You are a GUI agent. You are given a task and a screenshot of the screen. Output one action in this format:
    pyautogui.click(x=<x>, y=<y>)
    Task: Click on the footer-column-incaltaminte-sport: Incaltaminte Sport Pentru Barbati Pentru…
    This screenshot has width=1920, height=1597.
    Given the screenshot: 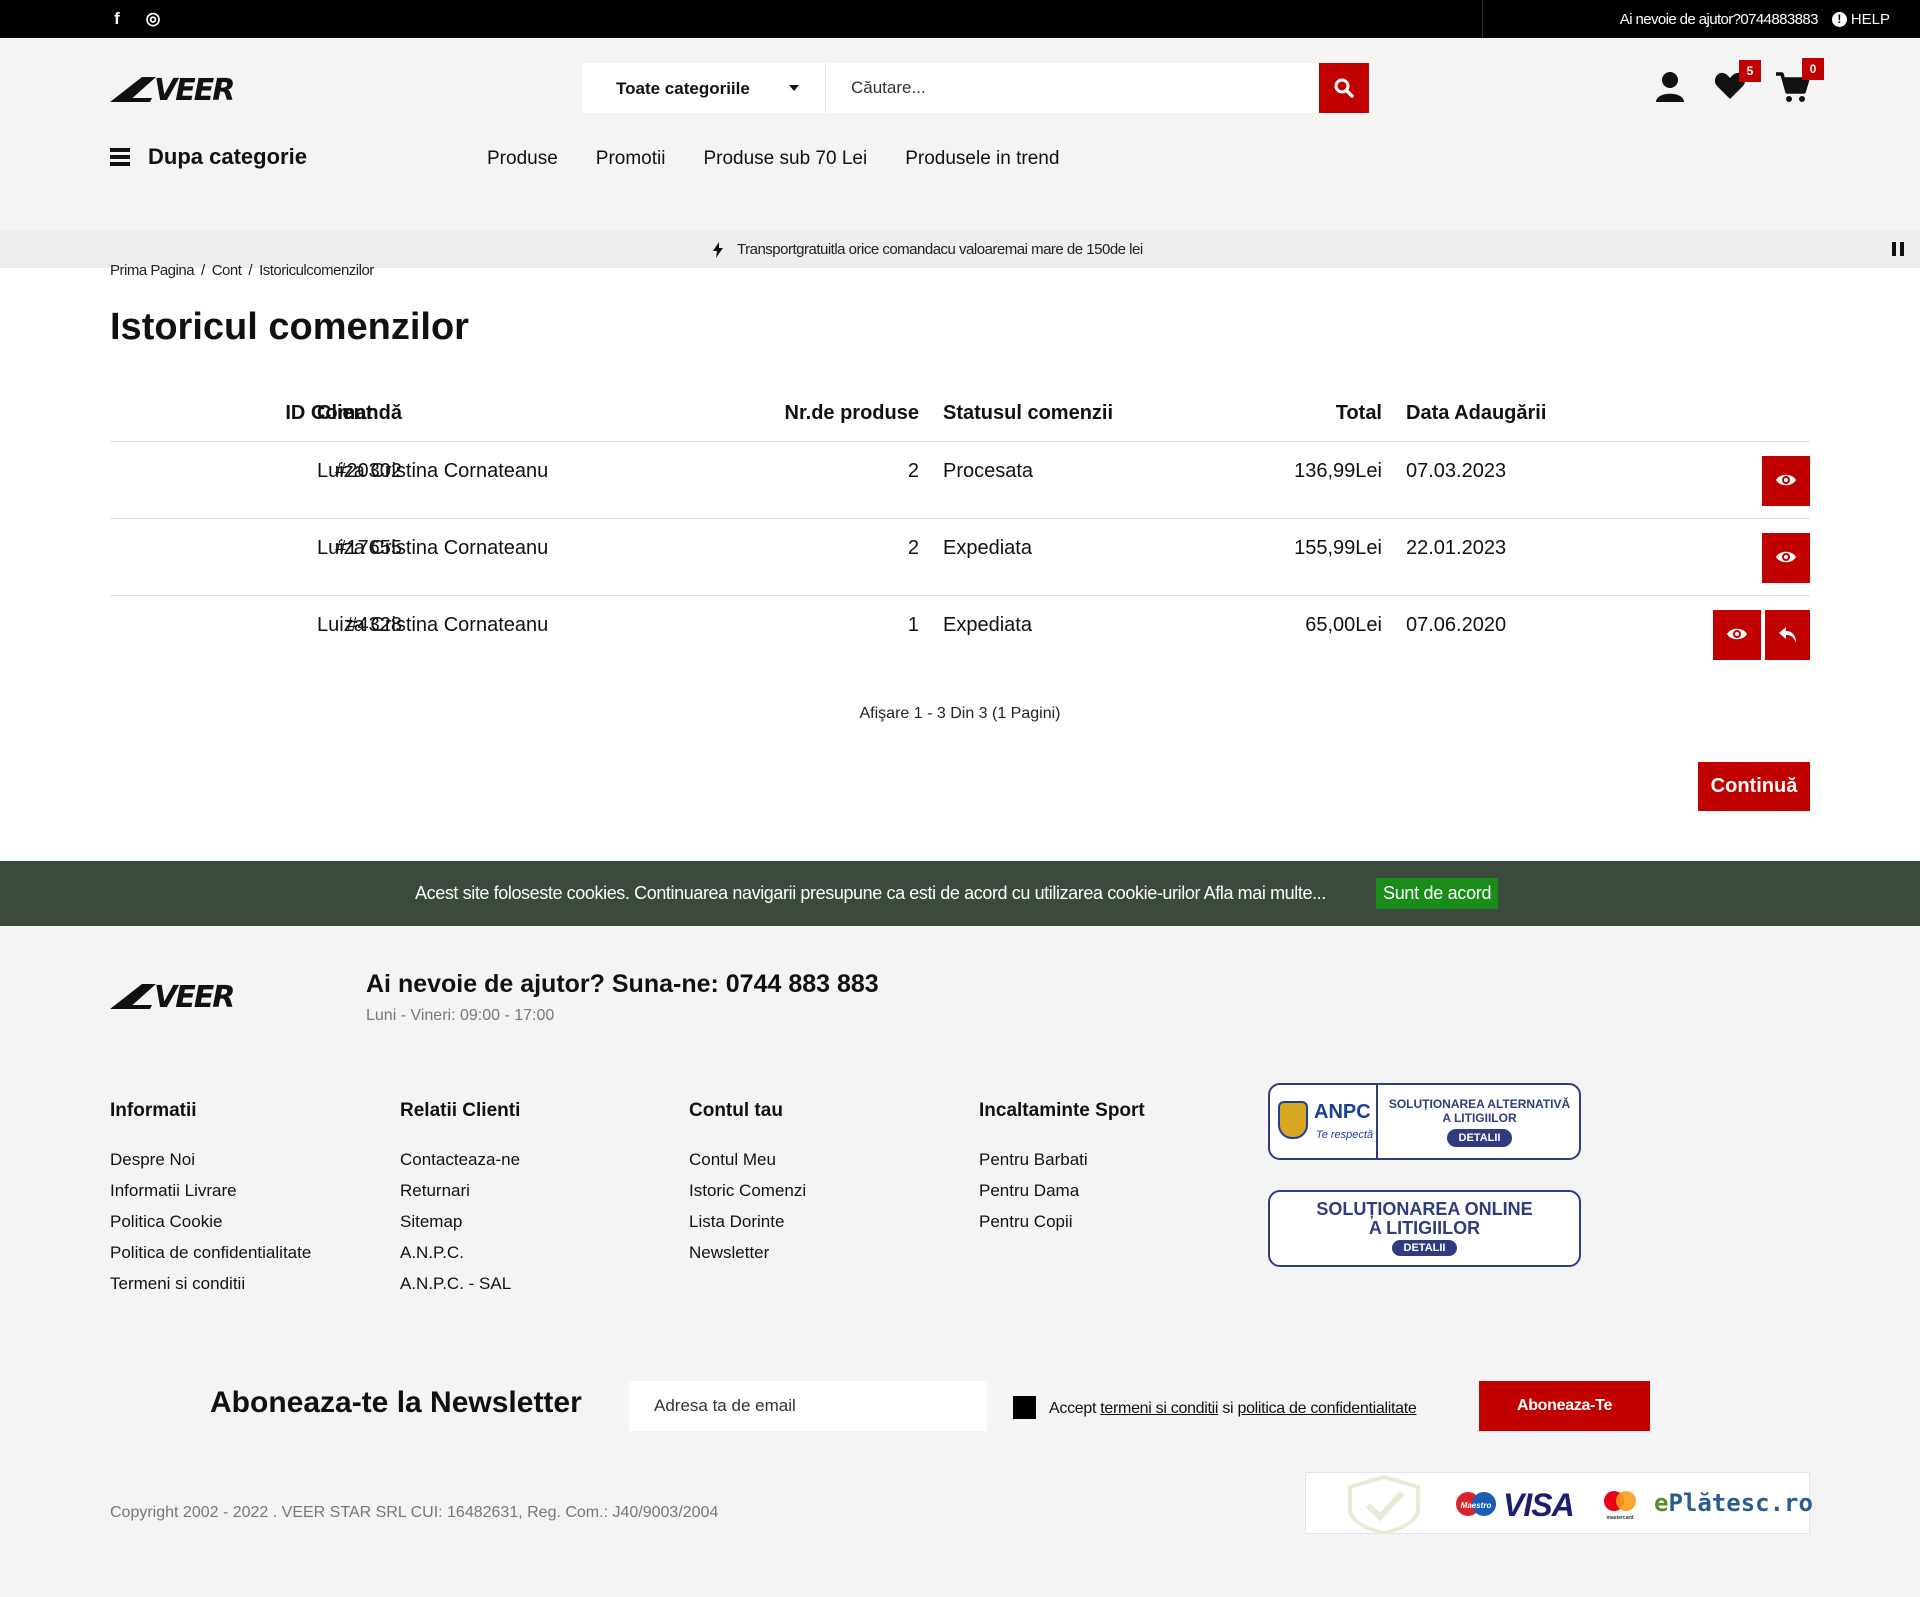 What is the action you would take?
    pyautogui.click(x=1062, y=1171)
    